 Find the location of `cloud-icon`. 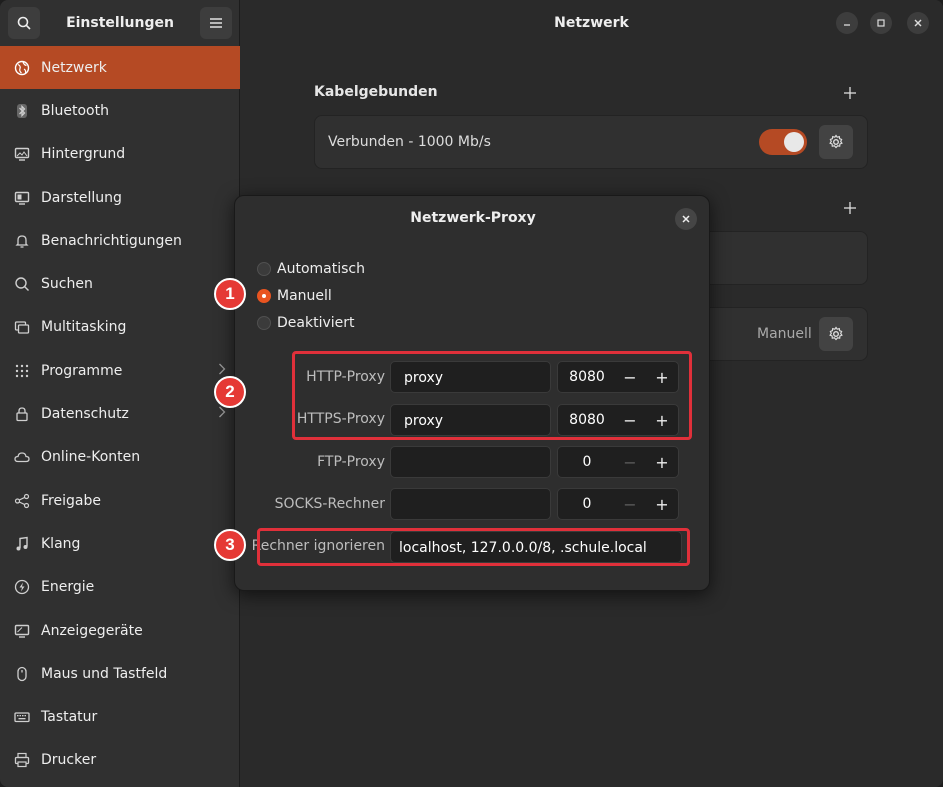

cloud-icon is located at coordinates (22, 457).